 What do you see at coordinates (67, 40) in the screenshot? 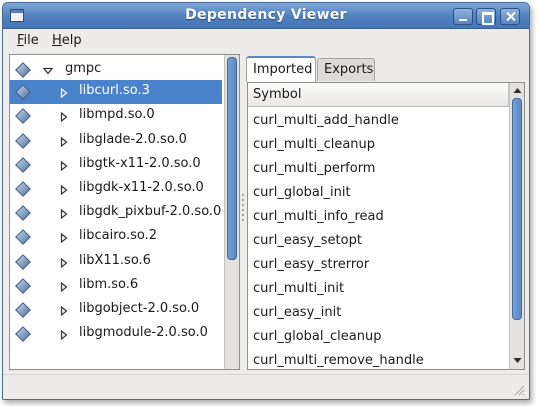
I see `menu-help: Help` at bounding box center [67, 40].